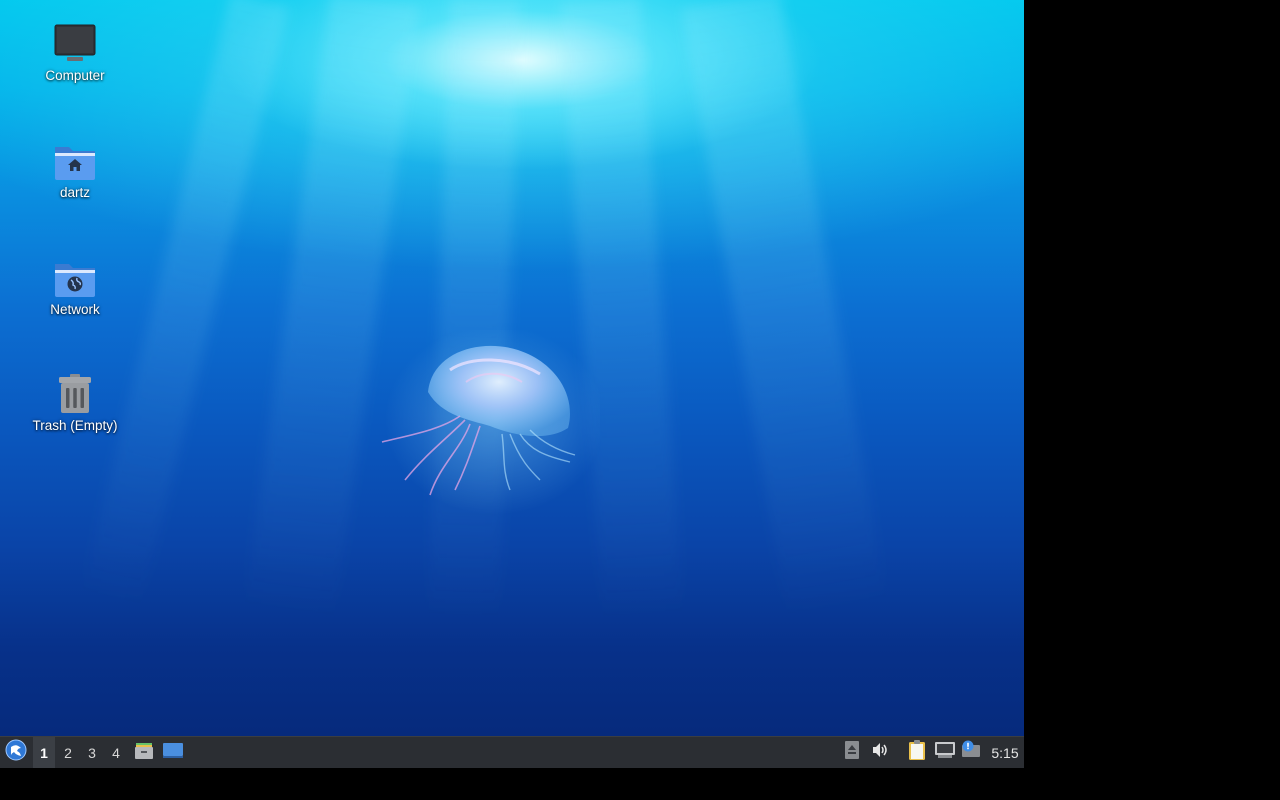 Image resolution: width=1280 pixels, height=800 pixels. I want to click on volume-button, so click(880, 752).